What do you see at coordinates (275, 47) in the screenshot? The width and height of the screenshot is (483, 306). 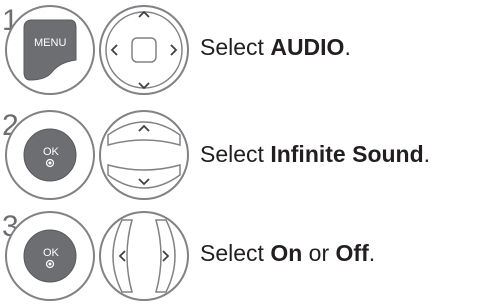 I see `step-1-instruction: Select AUDIO.` at bounding box center [275, 47].